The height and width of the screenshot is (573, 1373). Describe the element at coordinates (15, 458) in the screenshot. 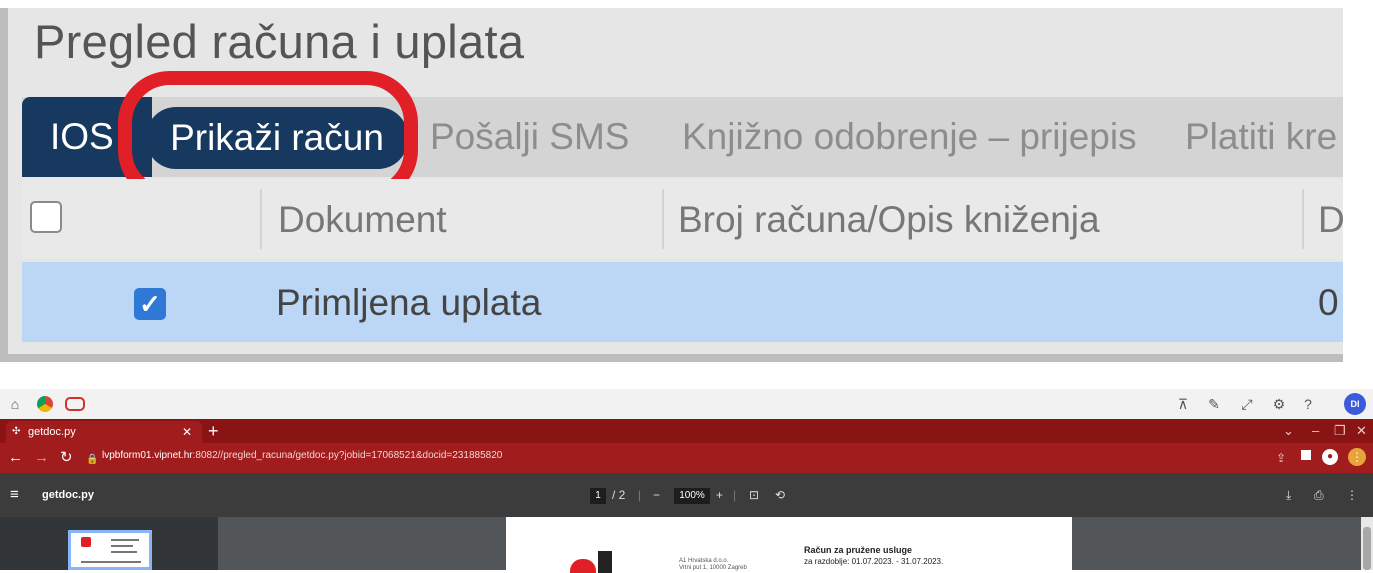

I see `back-icon: ←` at that location.